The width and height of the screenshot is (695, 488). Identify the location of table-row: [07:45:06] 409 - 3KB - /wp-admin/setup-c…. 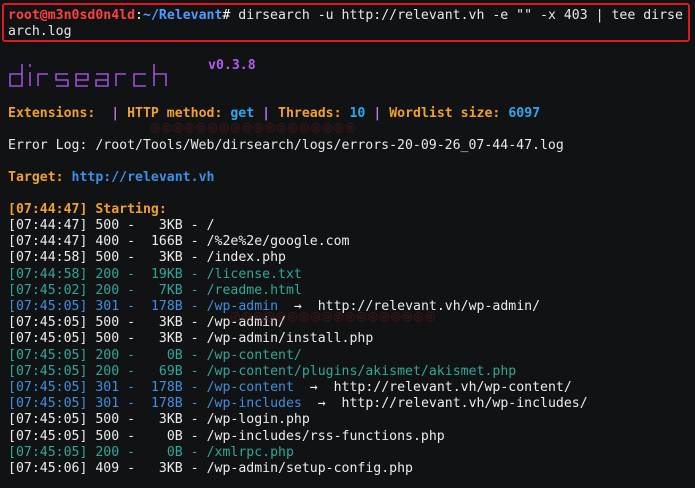
(210, 468).